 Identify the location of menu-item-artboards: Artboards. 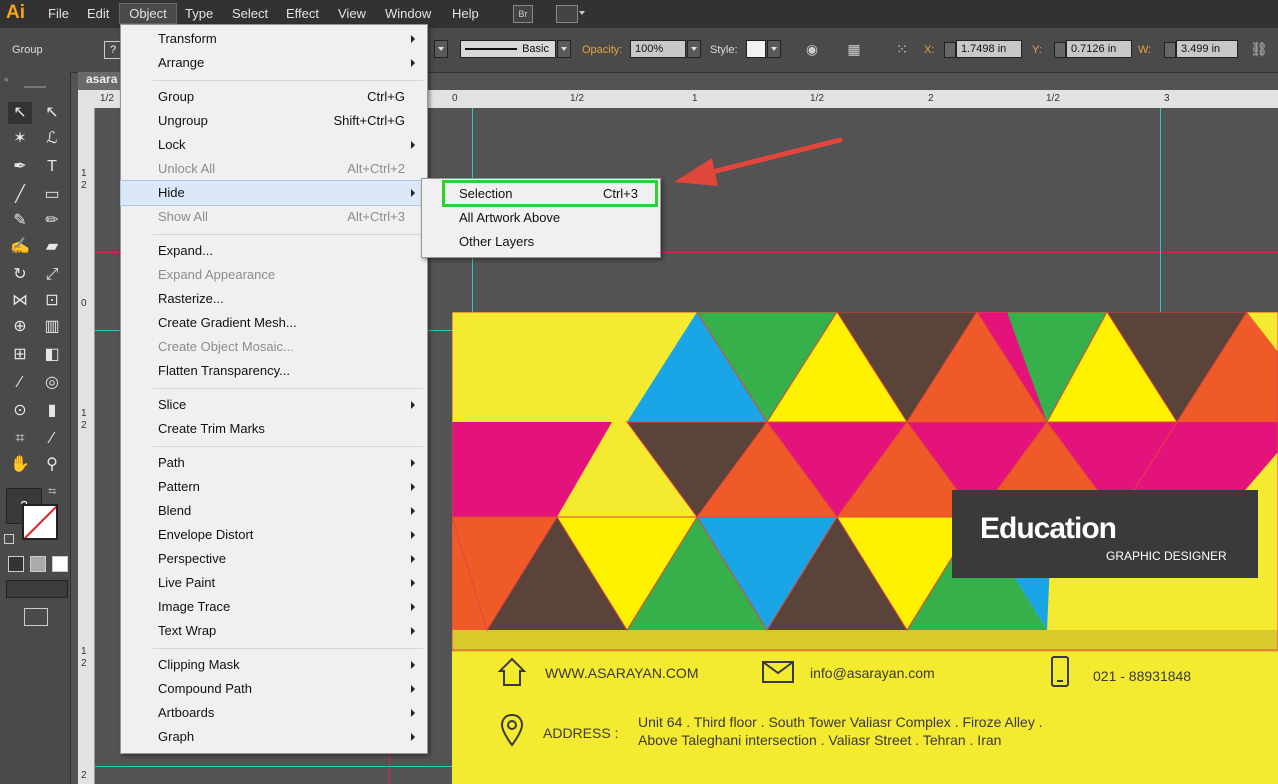
(274, 713).